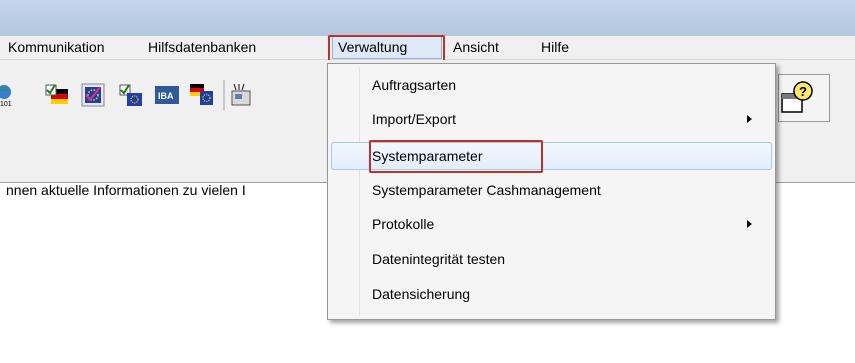  Describe the element at coordinates (421, 294) in the screenshot. I see `menu-item-label: Datensicherung` at that location.